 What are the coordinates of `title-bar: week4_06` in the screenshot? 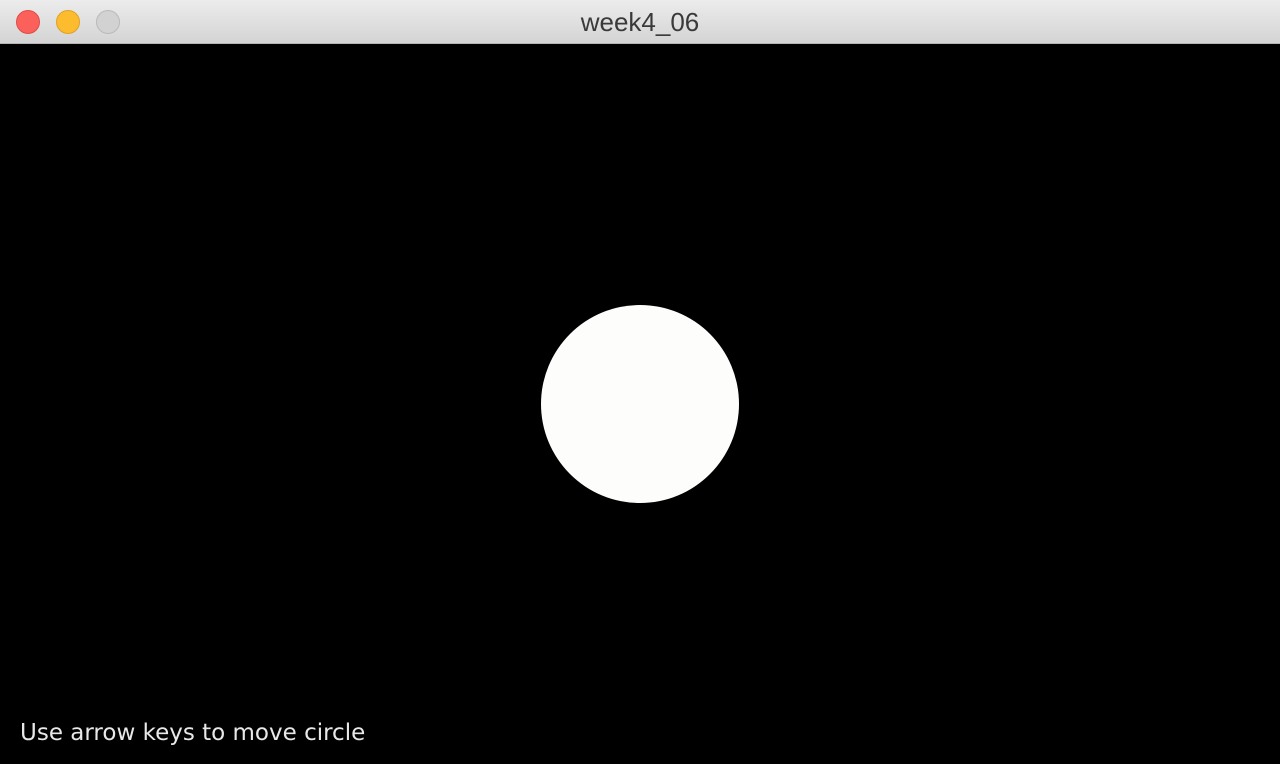 It's located at (640, 22).